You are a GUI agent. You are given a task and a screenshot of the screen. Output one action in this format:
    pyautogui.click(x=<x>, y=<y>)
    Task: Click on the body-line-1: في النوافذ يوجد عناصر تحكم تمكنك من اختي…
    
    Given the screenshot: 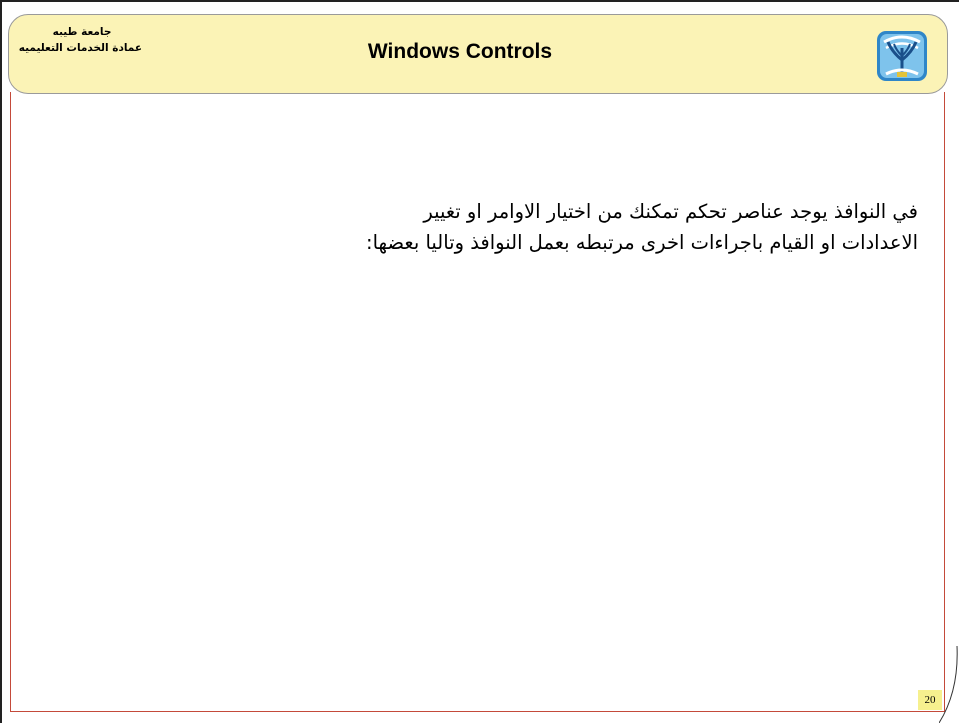 What is the action you would take?
    pyautogui.click(x=670, y=211)
    